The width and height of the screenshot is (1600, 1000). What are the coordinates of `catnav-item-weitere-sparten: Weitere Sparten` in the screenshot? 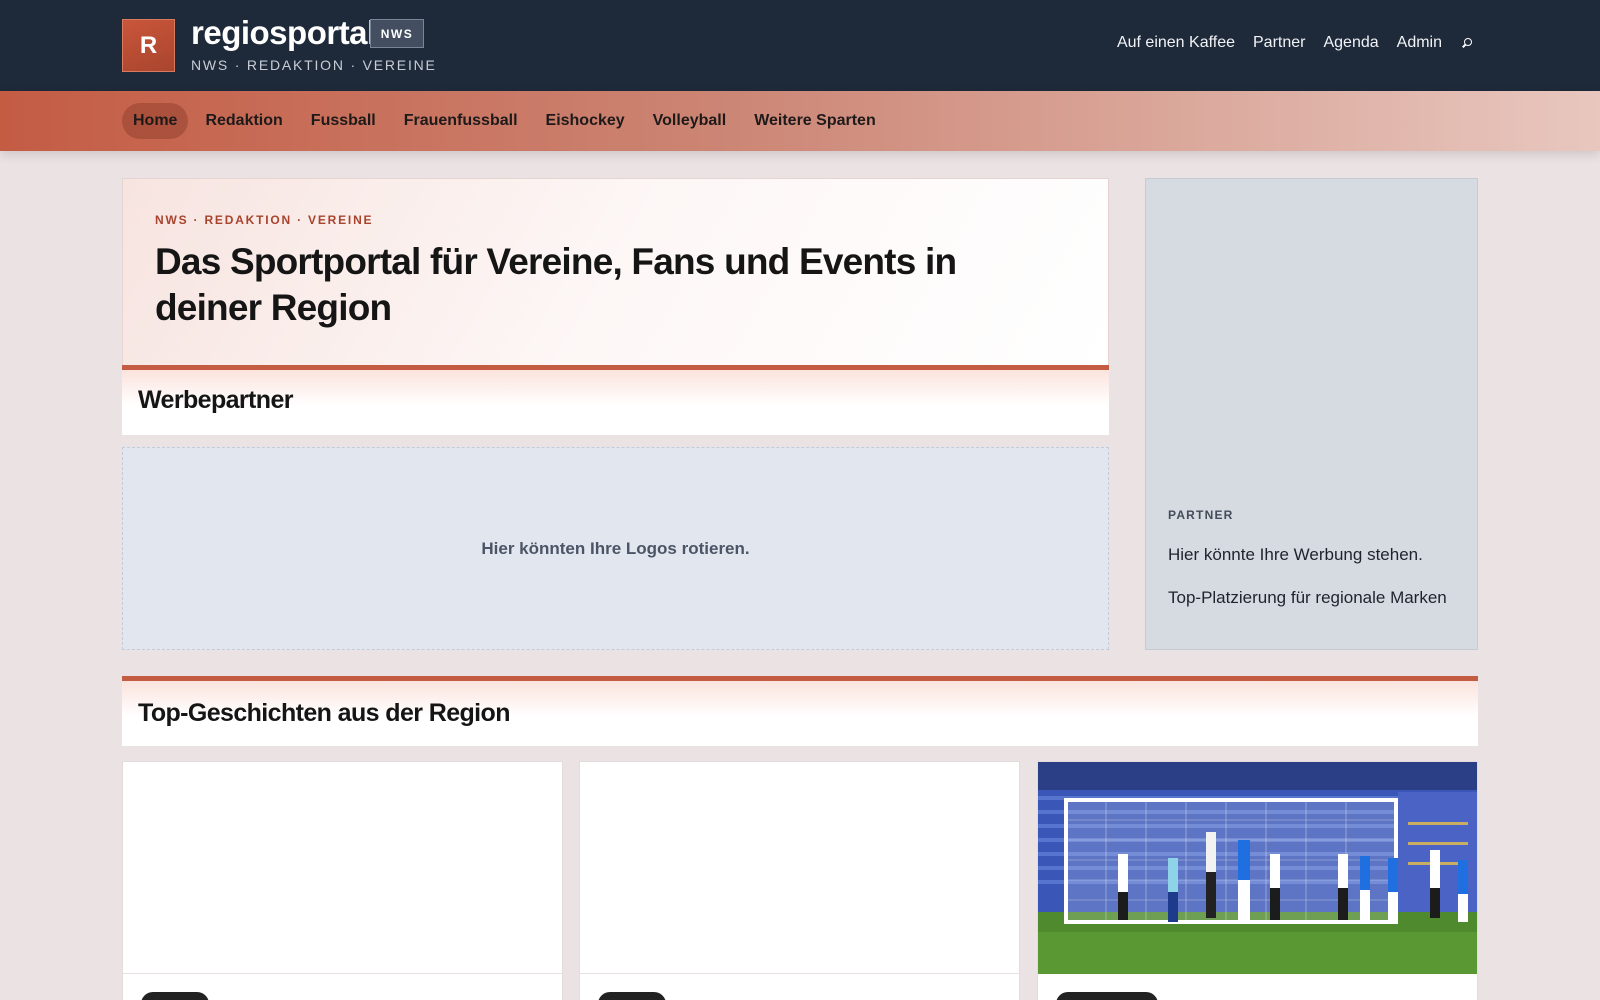 It's located at (815, 121).